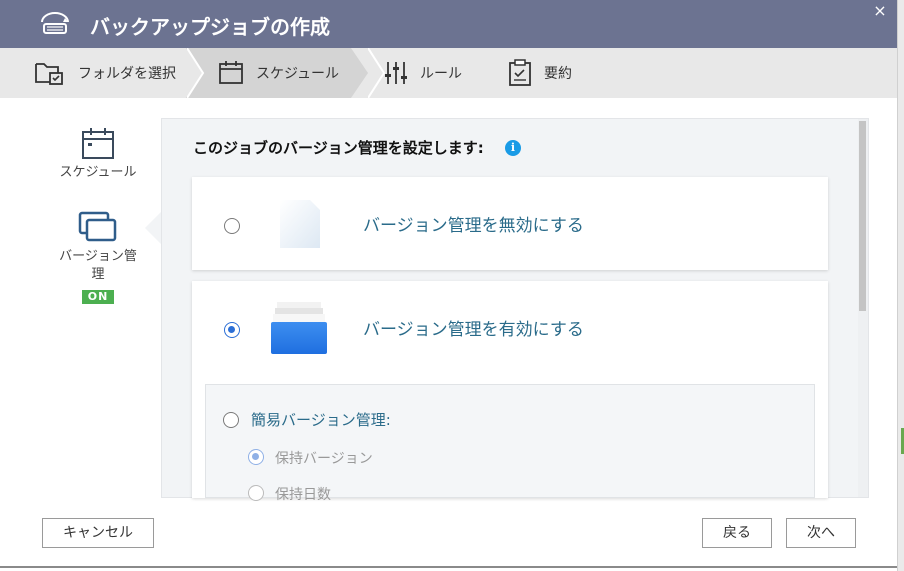  Describe the element at coordinates (300, 224) in the screenshot. I see `blank-document-icon` at that location.